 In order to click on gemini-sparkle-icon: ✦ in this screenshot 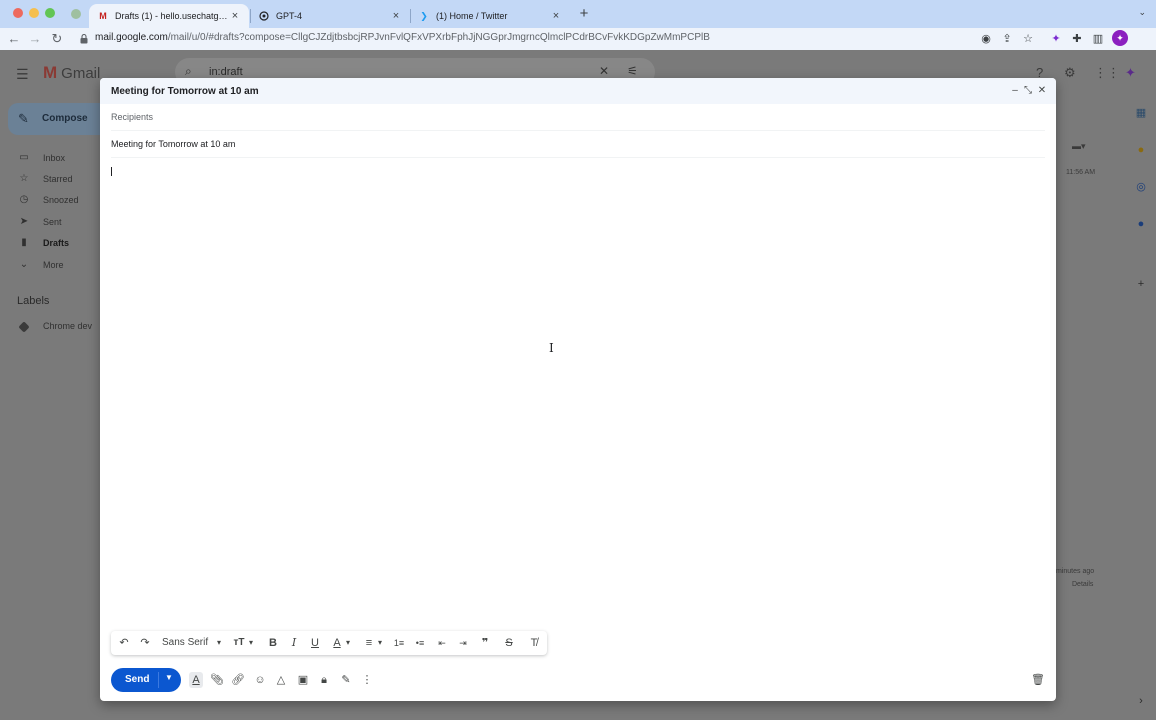, I will do `click(1130, 73)`.